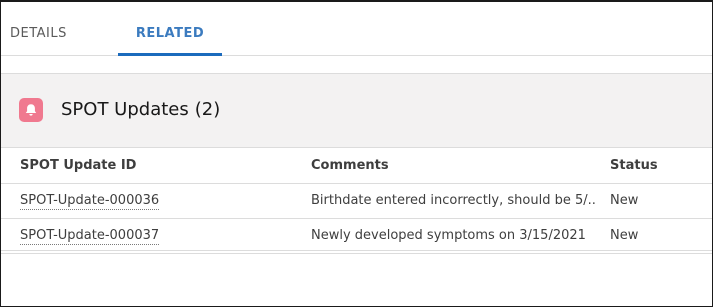  I want to click on column-header-status: Status, so click(634, 165).